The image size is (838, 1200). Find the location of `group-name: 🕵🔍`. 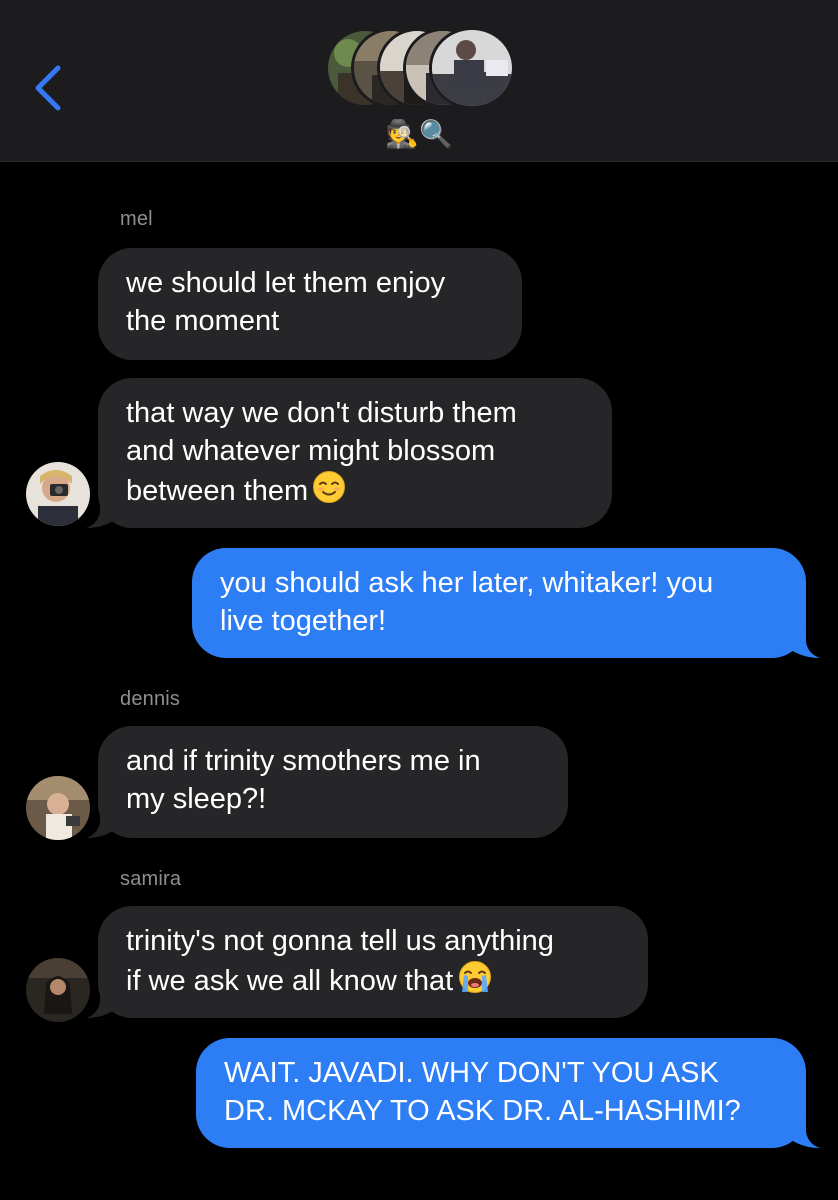

group-name: 🕵🔍 is located at coordinates (419, 135).